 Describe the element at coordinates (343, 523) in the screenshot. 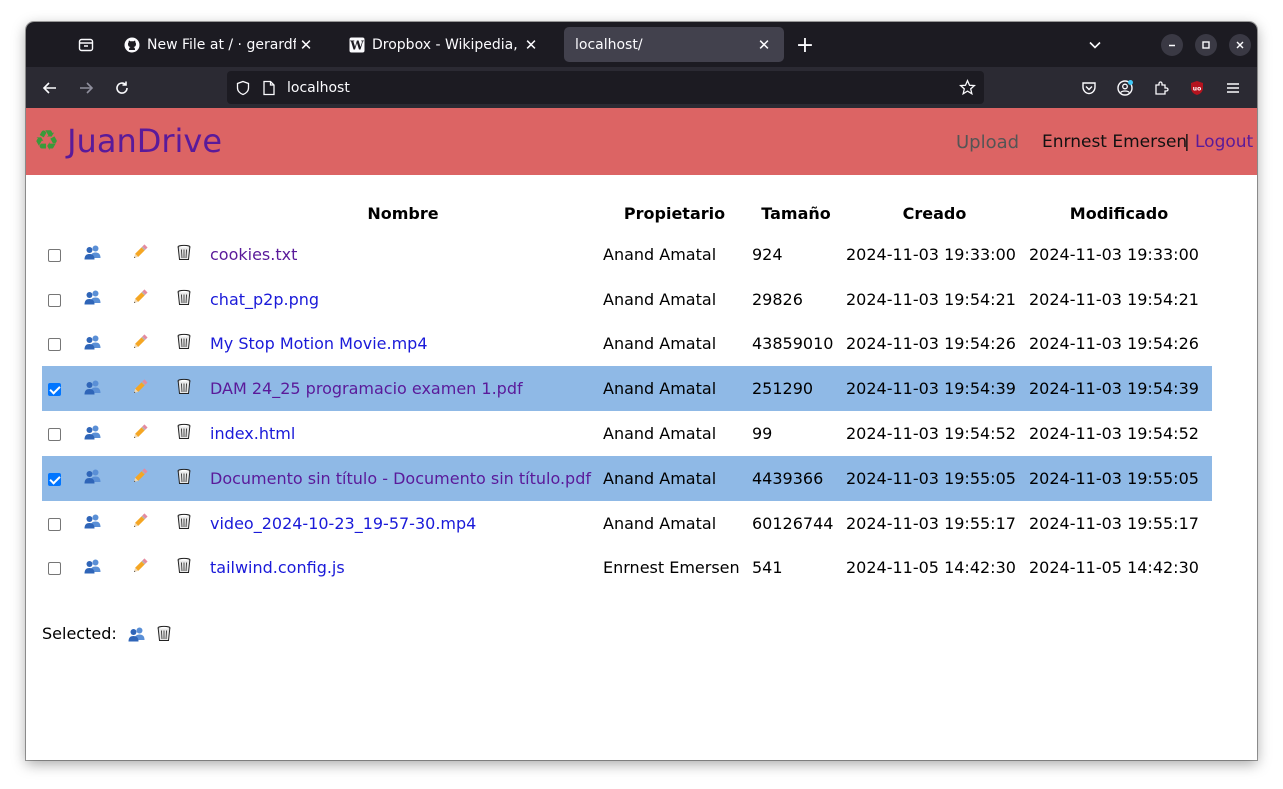

I see `file-link: video_2024-10-23_19-57-30.mp4` at that location.